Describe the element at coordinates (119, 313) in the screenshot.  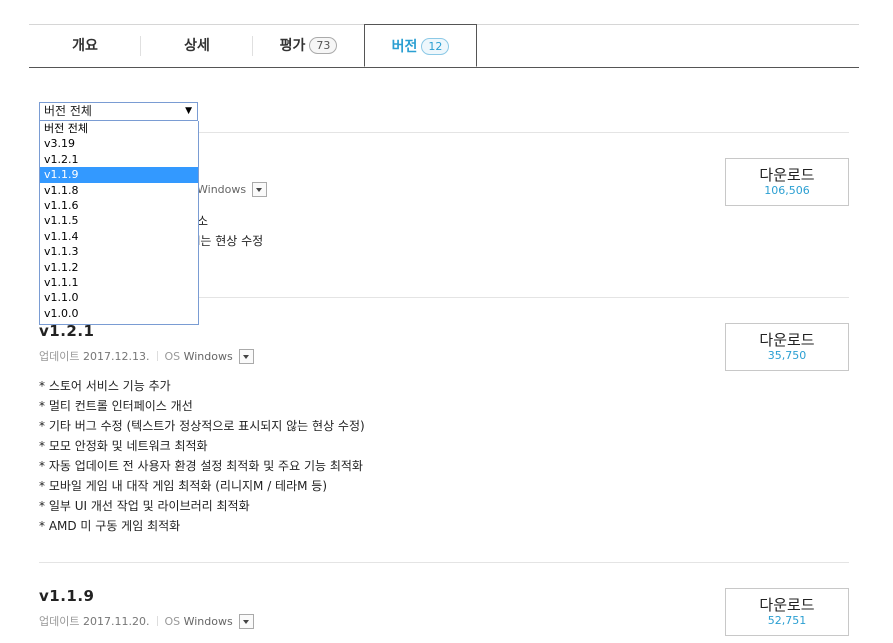
I see `version-option: v1.0.0` at that location.